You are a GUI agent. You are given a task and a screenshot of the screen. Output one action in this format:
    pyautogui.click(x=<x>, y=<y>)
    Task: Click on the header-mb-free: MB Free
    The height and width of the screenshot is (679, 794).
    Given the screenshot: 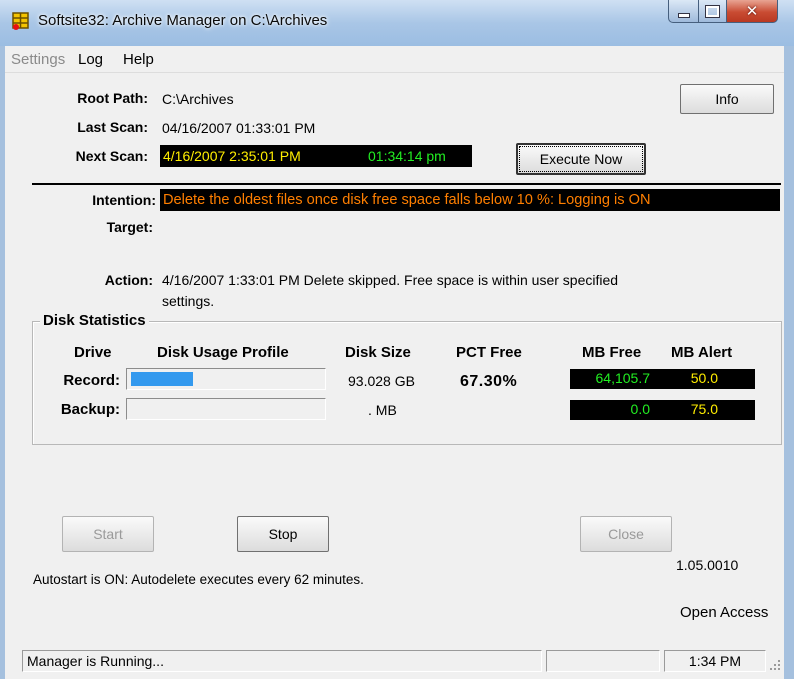 What is the action you would take?
    pyautogui.click(x=612, y=352)
    